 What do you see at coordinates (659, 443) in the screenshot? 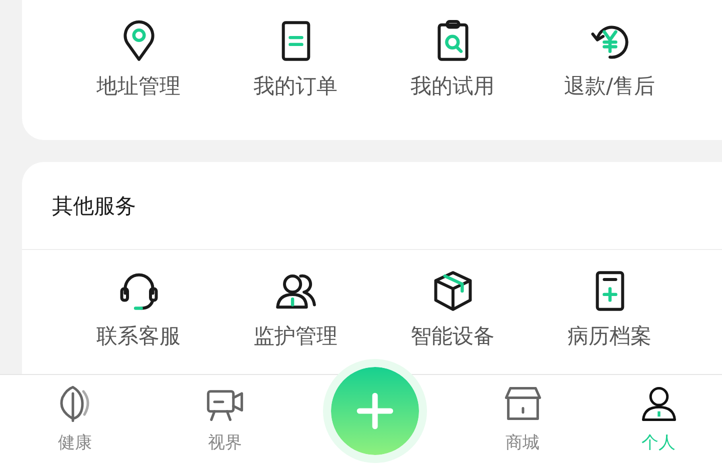
I see `tab-label: 个人` at bounding box center [659, 443].